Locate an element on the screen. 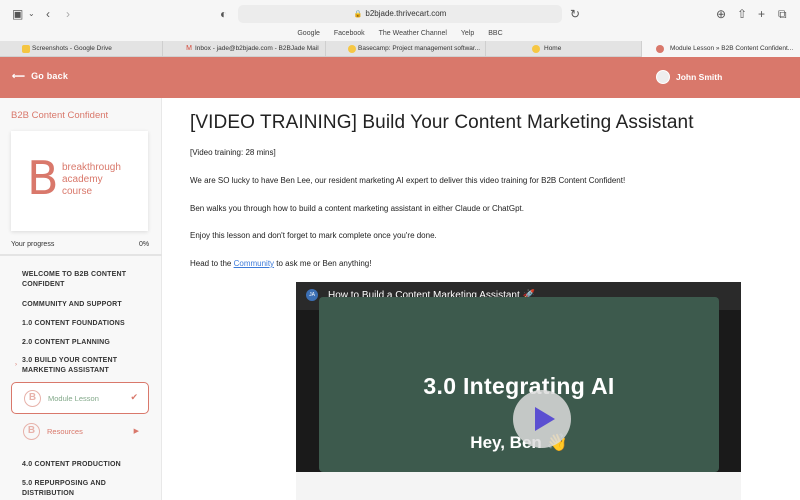 The width and height of the screenshot is (800, 500). sidebar-toggle-icon: ▣ is located at coordinates (17, 14).